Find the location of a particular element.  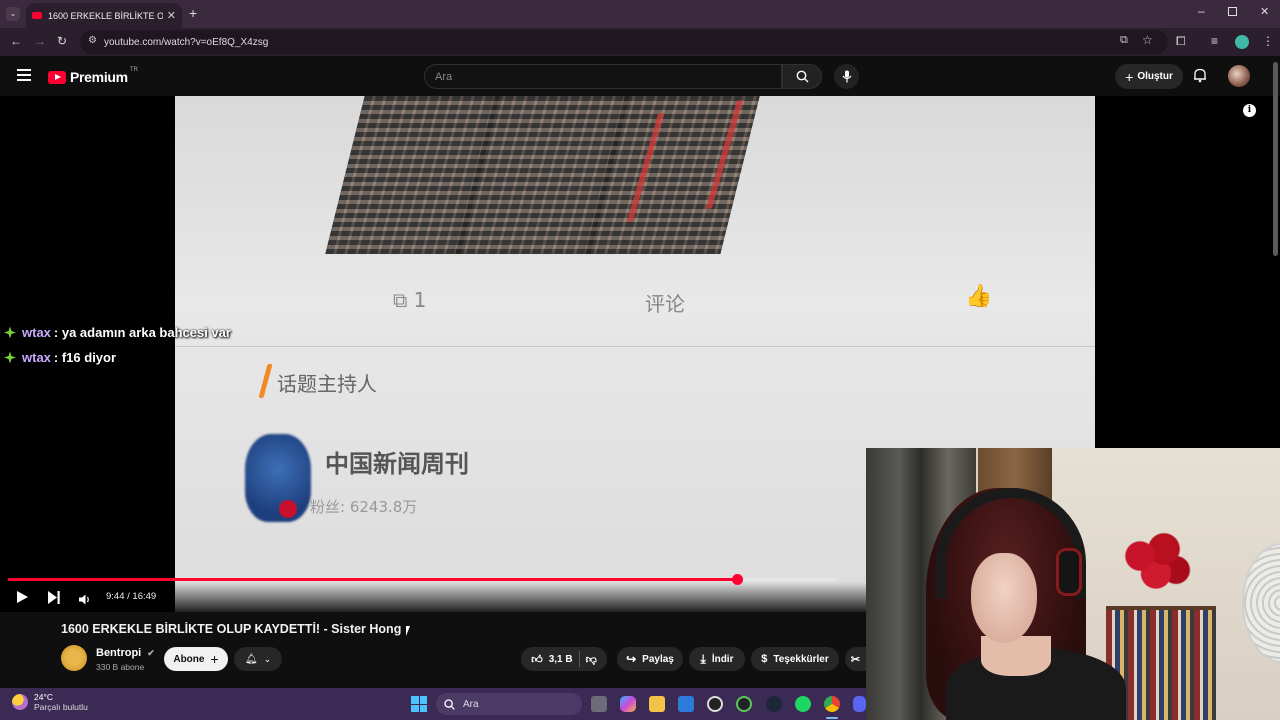

notifications-bell-icon is located at coordinates (1200, 78).